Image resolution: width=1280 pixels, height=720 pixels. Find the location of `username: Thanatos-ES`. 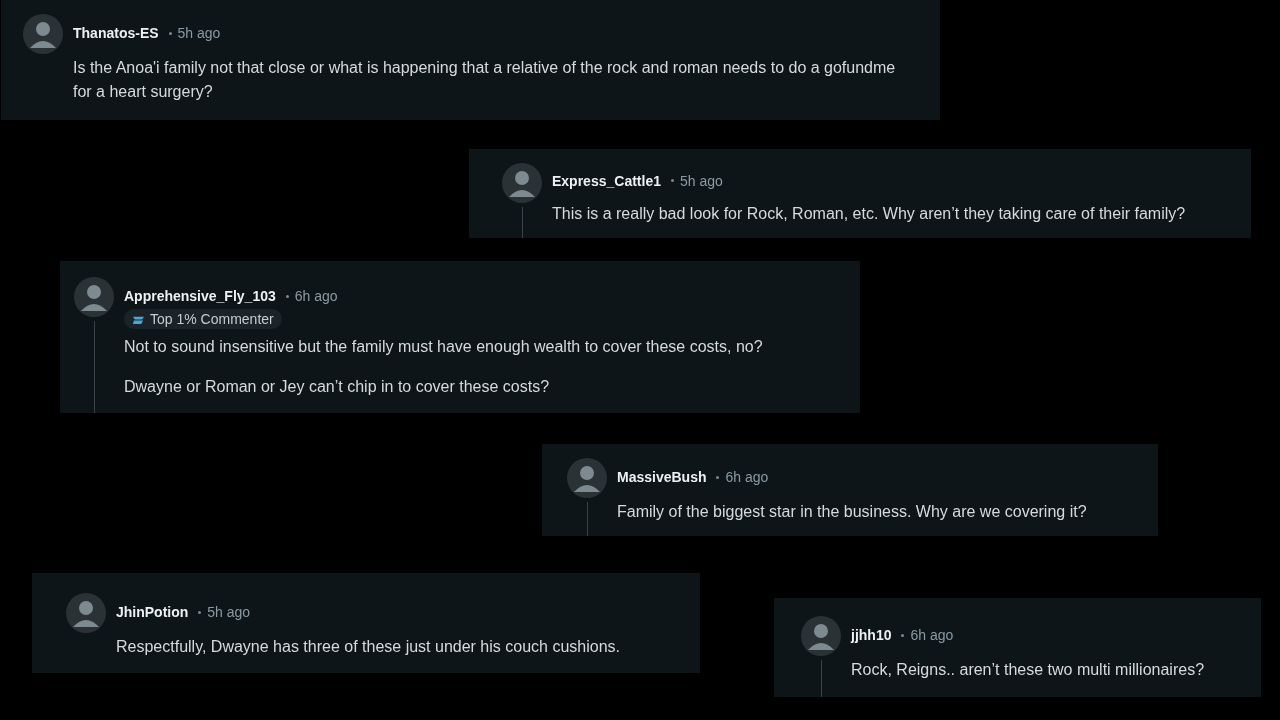

username: Thanatos-ES is located at coordinates (116, 33).